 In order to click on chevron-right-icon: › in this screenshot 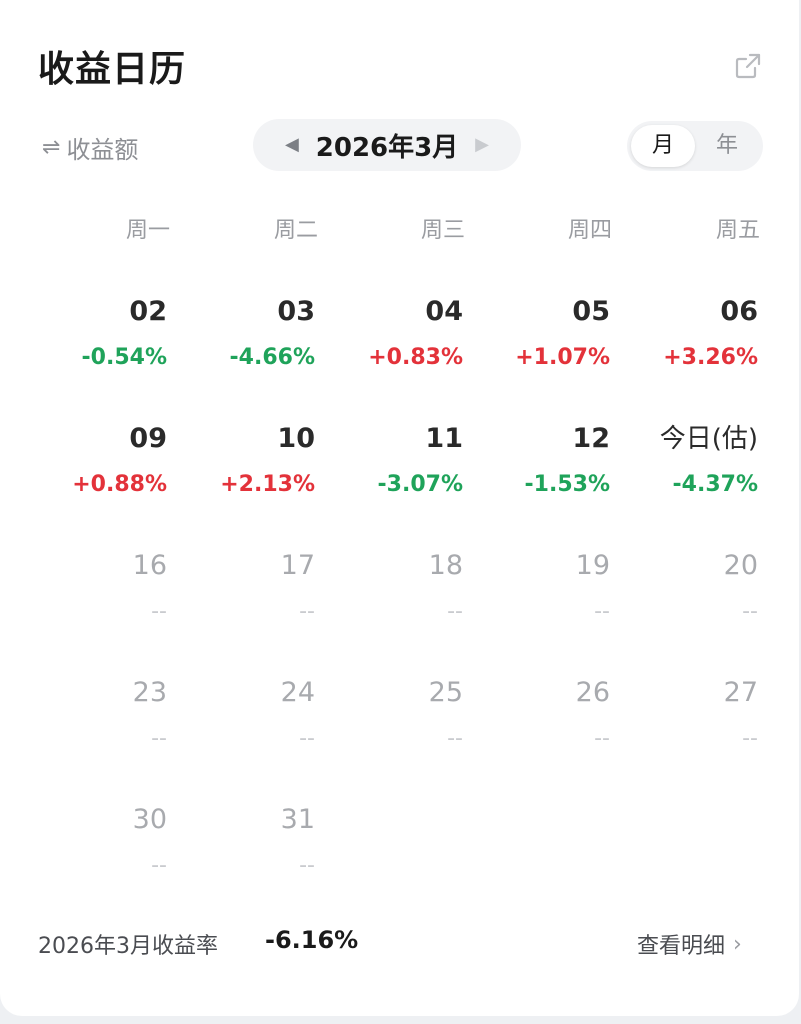, I will do `click(737, 944)`.